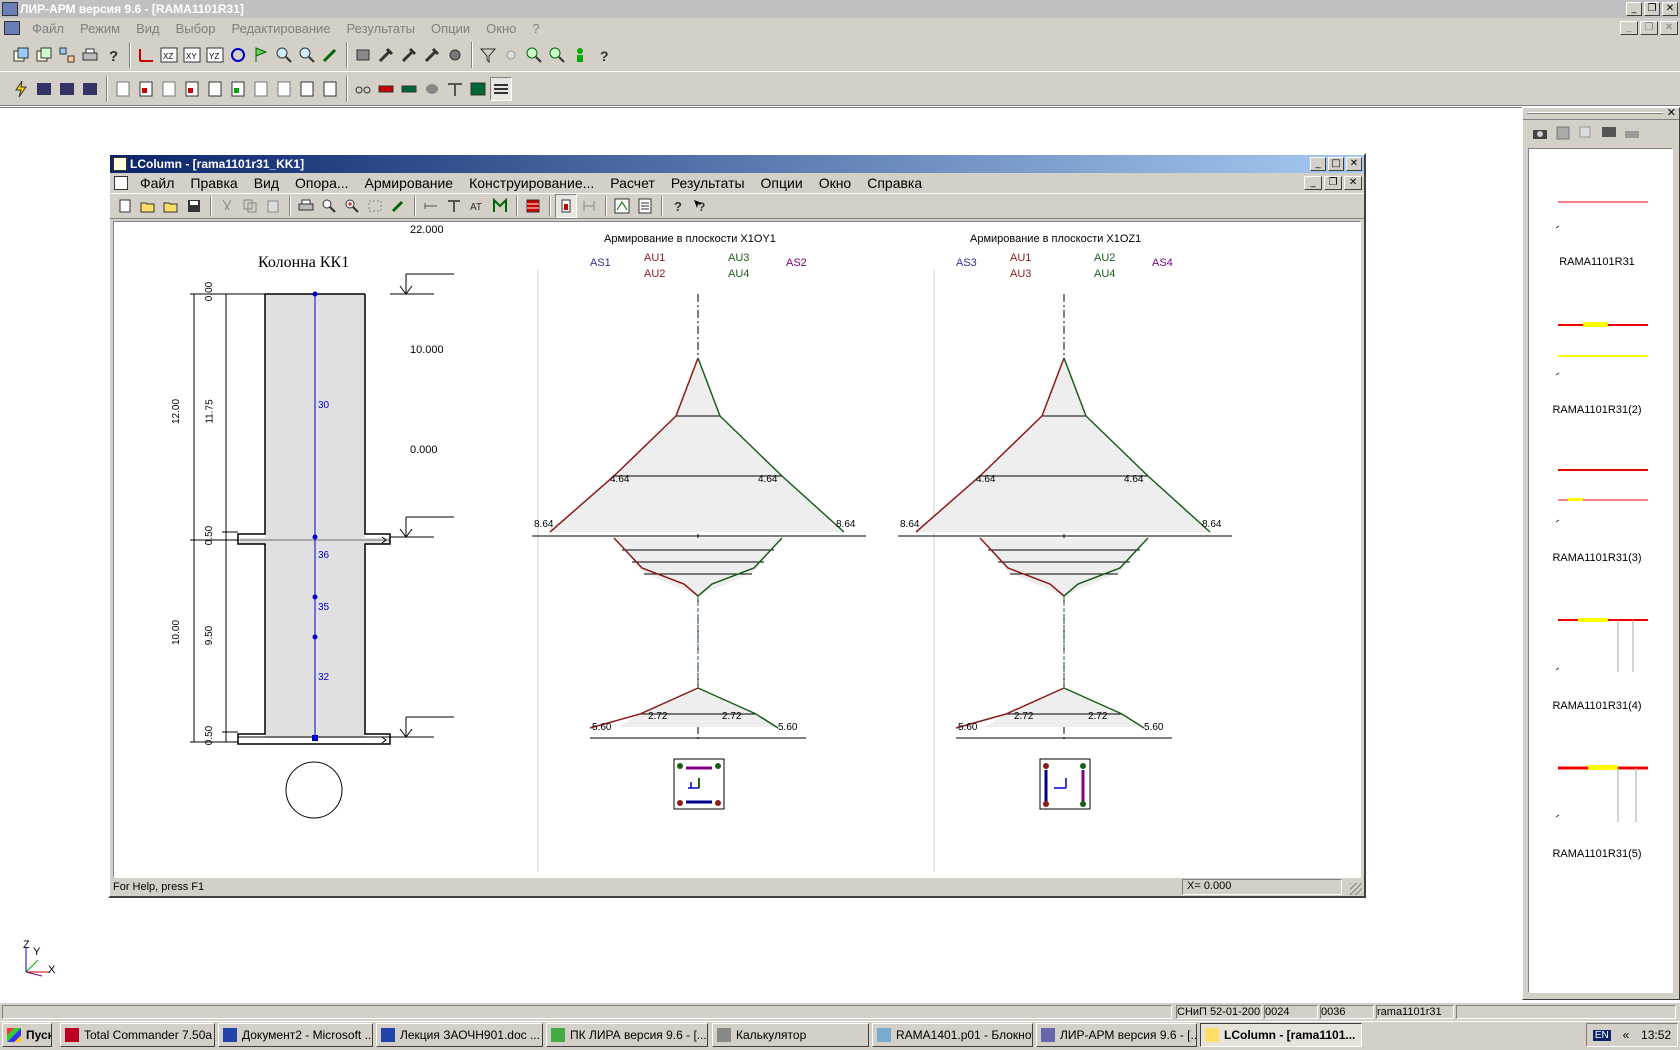 The image size is (1680, 1050). What do you see at coordinates (194, 206) in the screenshot?
I see `save-icon` at bounding box center [194, 206].